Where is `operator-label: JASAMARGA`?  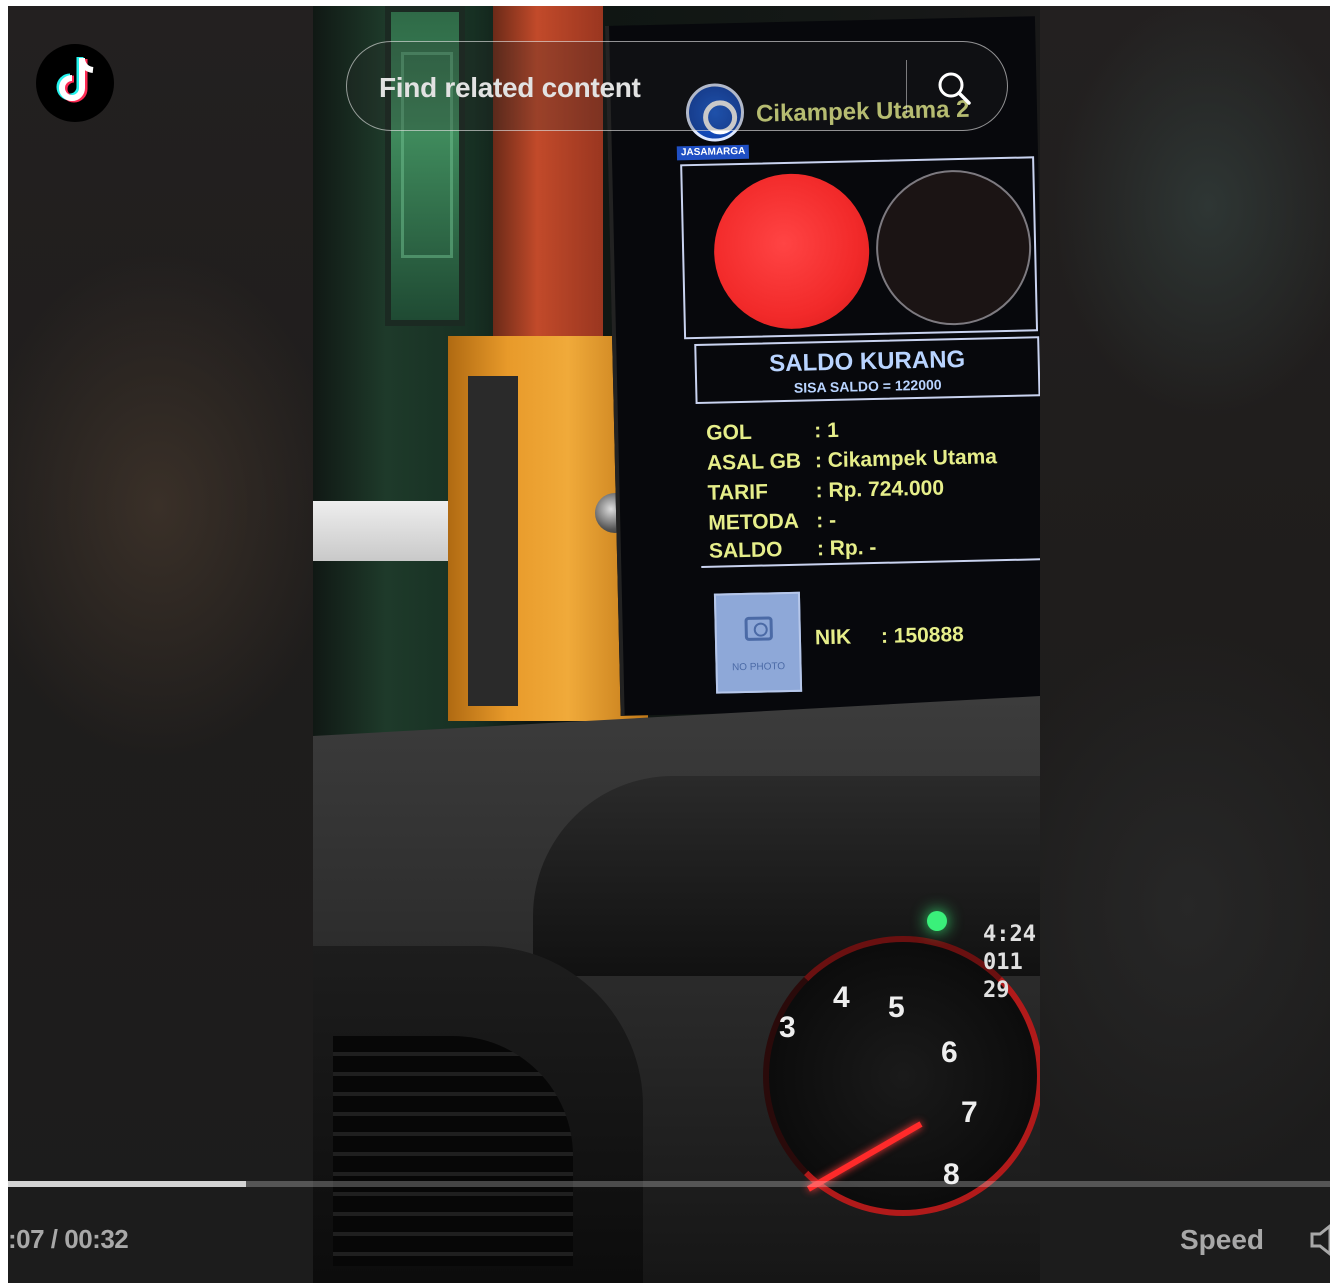
operator-label: JASAMARGA is located at coordinates (713, 152).